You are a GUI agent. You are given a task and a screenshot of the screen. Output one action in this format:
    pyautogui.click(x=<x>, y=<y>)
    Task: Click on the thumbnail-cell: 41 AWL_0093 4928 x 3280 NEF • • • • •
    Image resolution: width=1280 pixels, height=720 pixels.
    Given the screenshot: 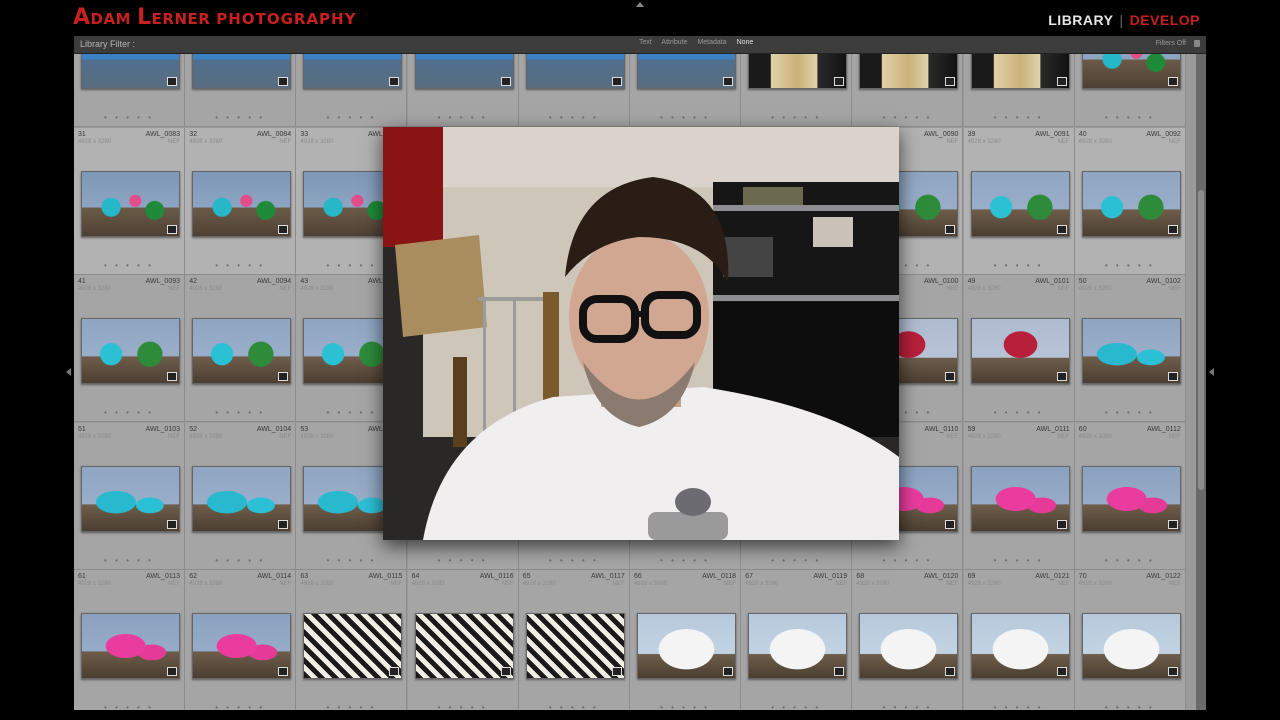 What is the action you would take?
    pyautogui.click(x=129, y=348)
    